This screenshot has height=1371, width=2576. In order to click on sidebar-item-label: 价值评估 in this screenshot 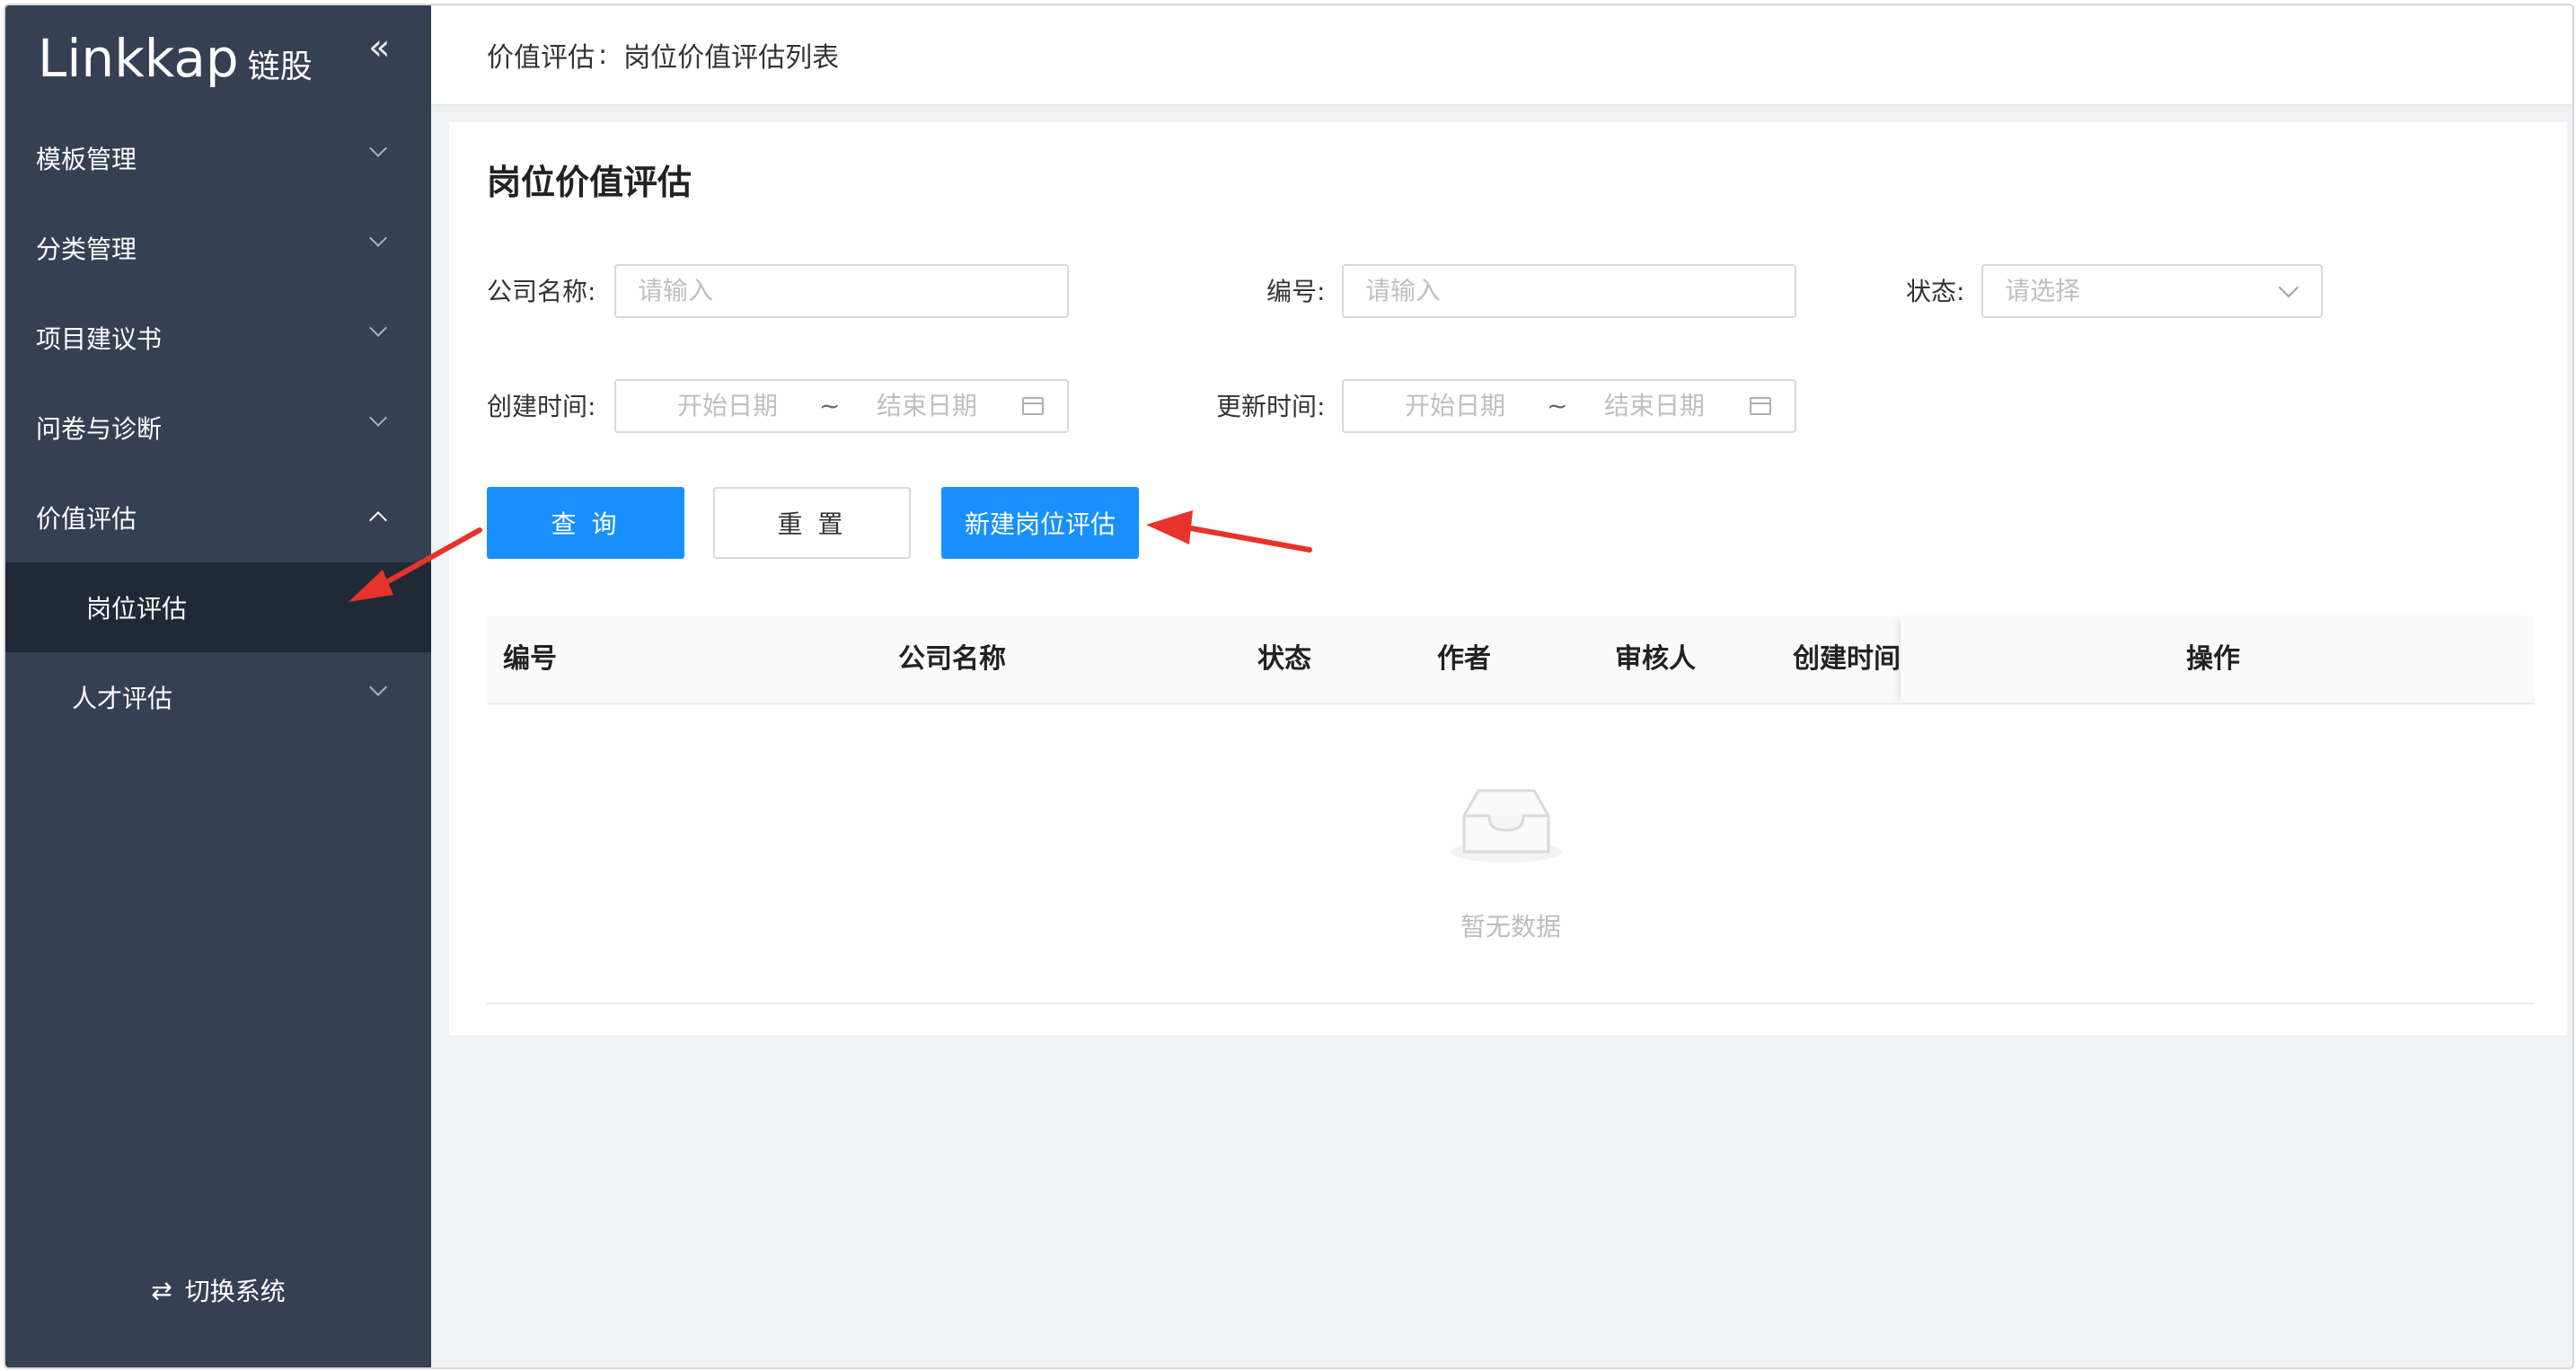, I will do `click(86, 519)`.